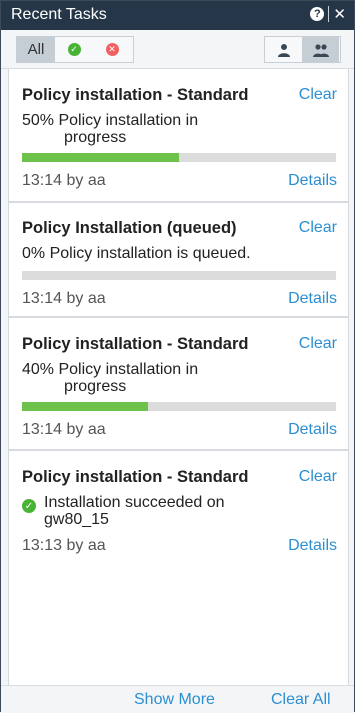 This screenshot has height=713, width=355. I want to click on clear-all-link: Clear All, so click(301, 700).